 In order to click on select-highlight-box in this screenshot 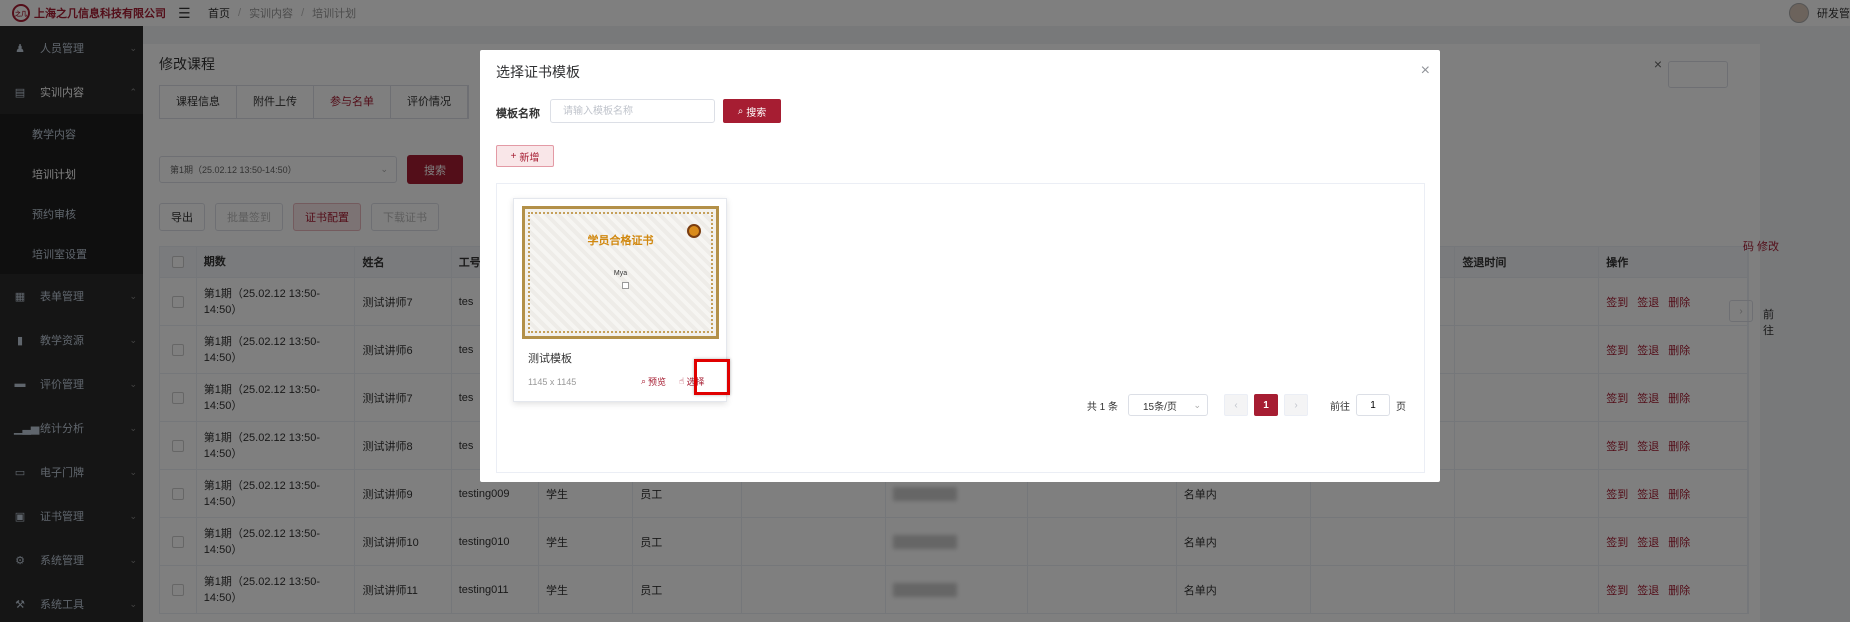, I will do `click(712, 377)`.